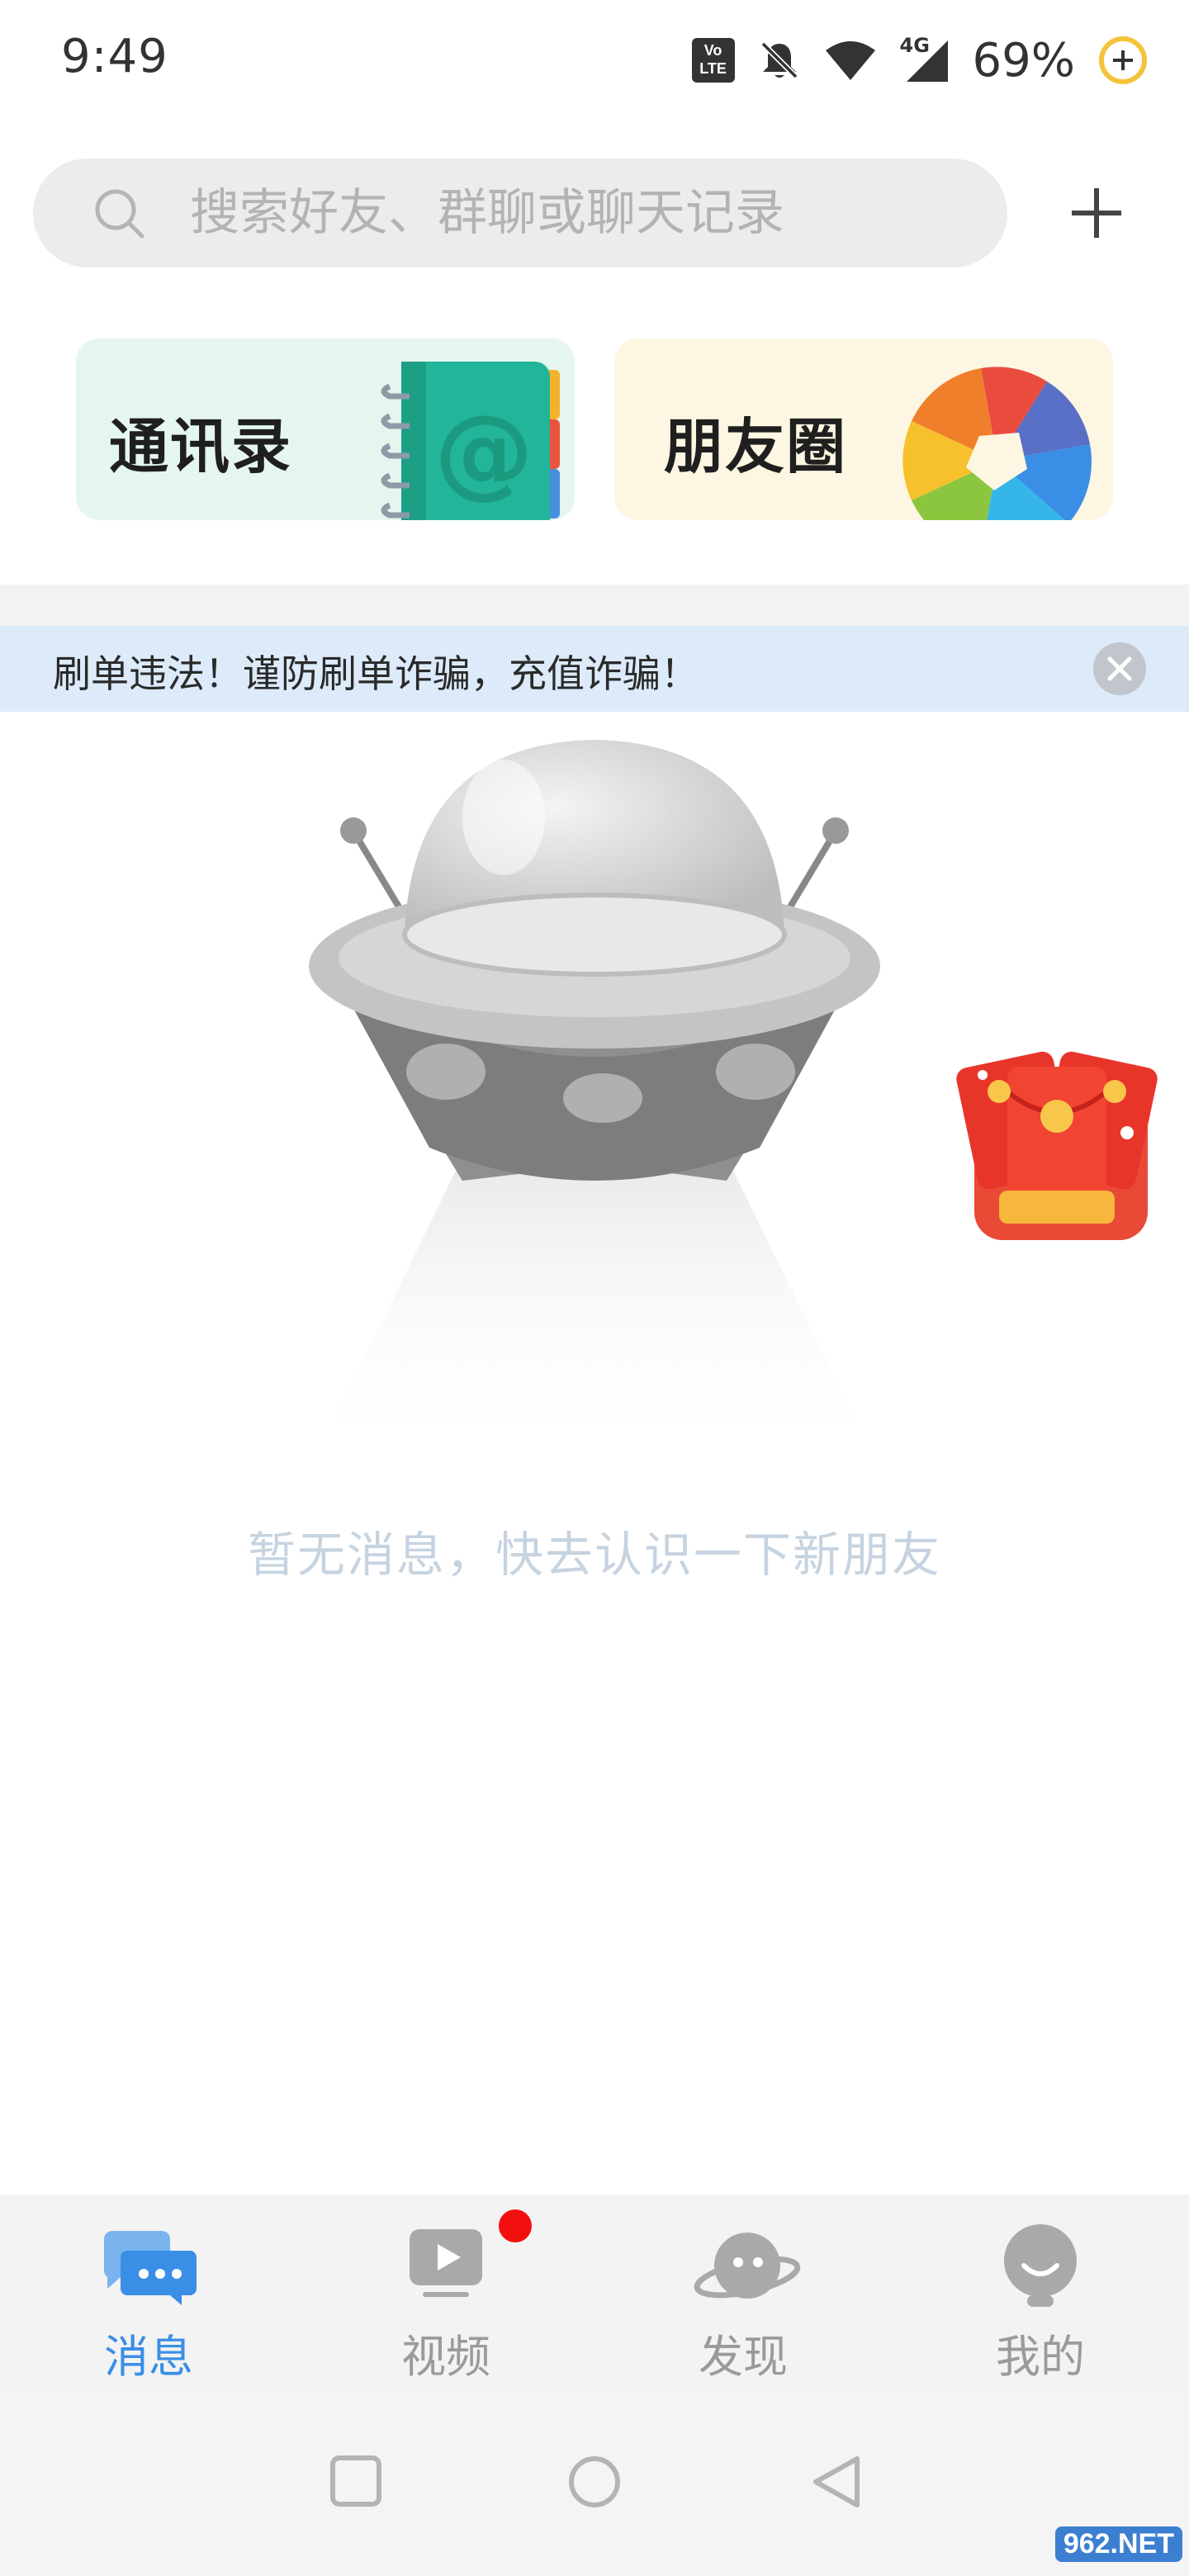 The image size is (1189, 2576). What do you see at coordinates (515, 2225) in the screenshot?
I see `video-notification-badge` at bounding box center [515, 2225].